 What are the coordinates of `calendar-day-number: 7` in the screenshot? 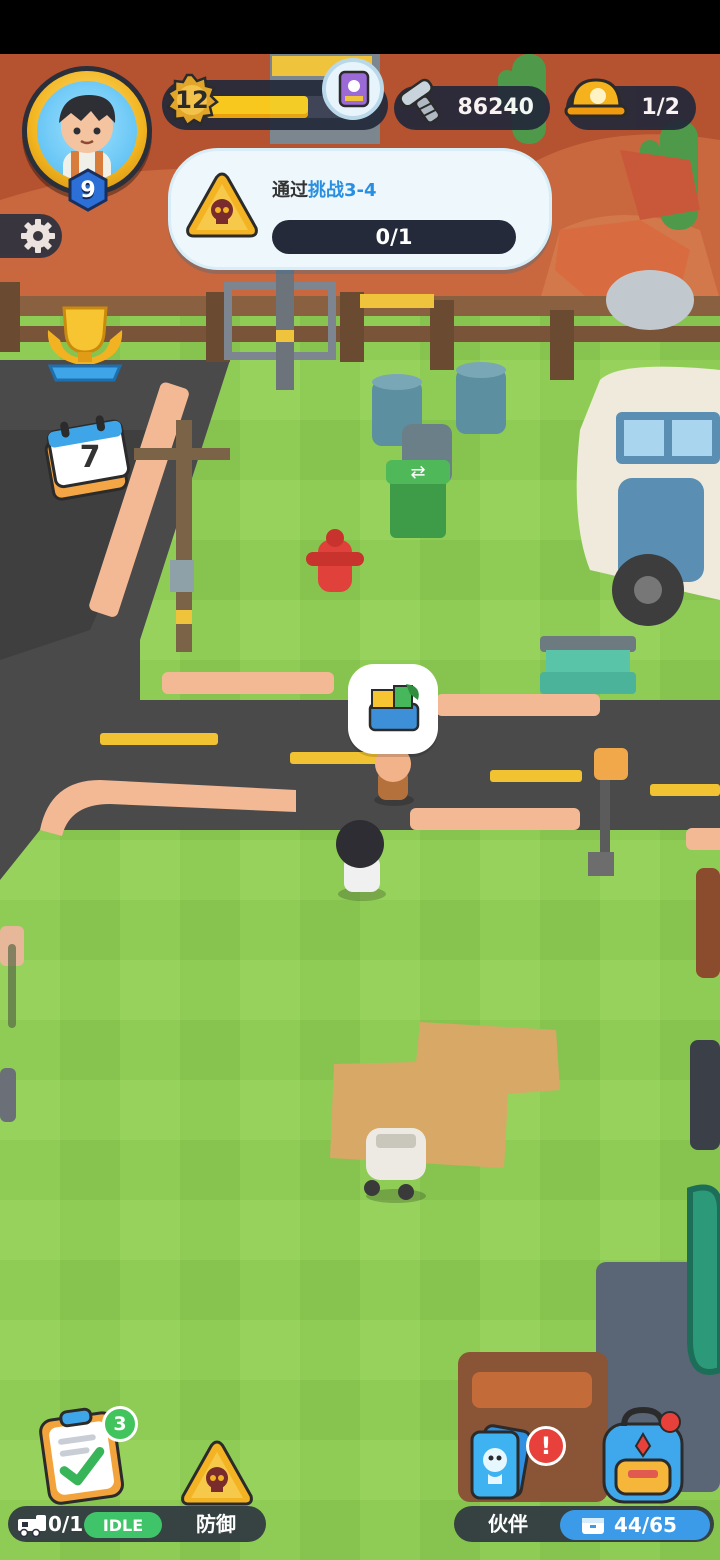 It's located at (90, 457).